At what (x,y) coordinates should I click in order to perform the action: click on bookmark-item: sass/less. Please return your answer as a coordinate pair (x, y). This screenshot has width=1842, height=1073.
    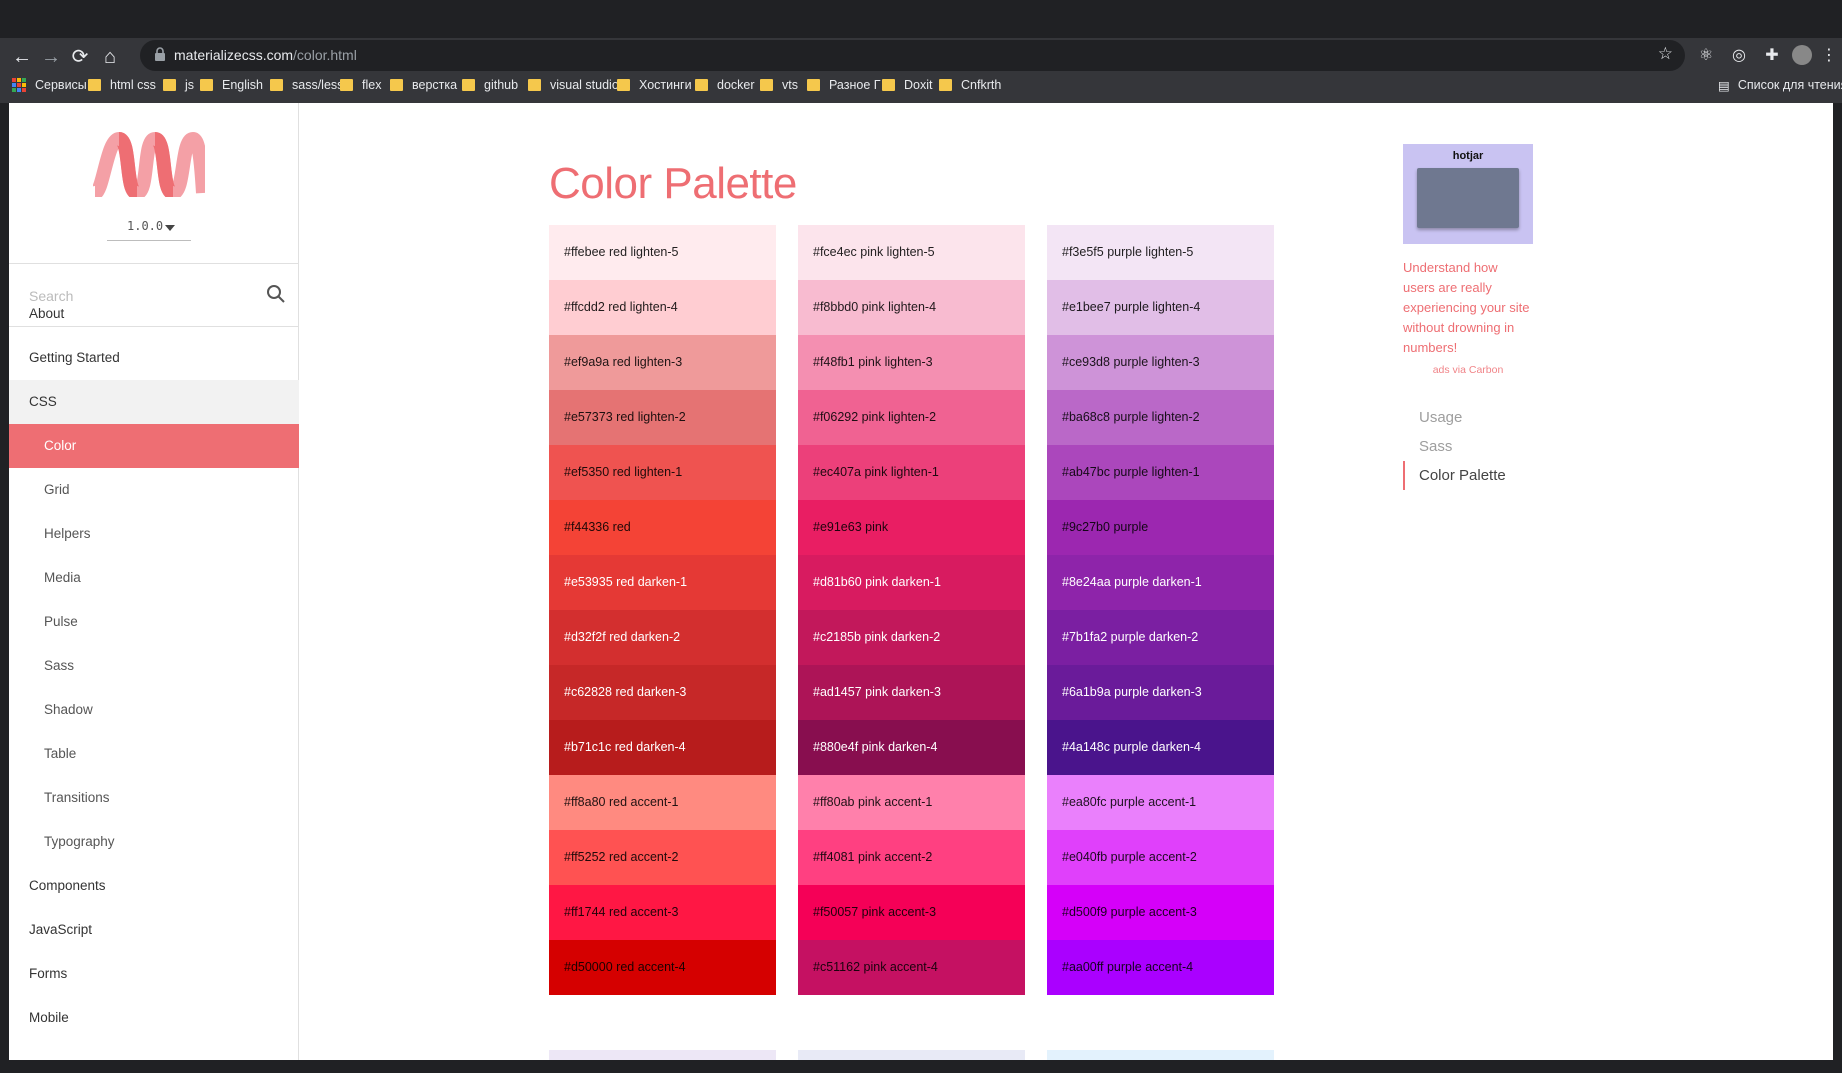
    Looking at the image, I should click on (306, 85).